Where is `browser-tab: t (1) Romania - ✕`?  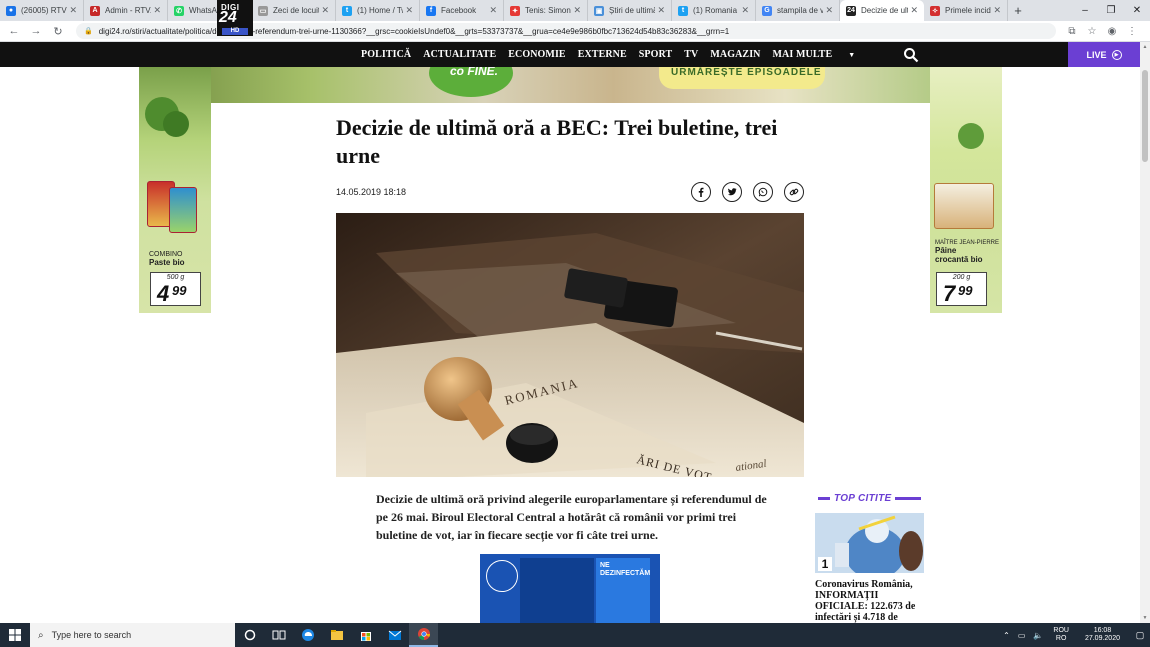
browser-tab: t (1) Romania - ✕ is located at coordinates (714, 10).